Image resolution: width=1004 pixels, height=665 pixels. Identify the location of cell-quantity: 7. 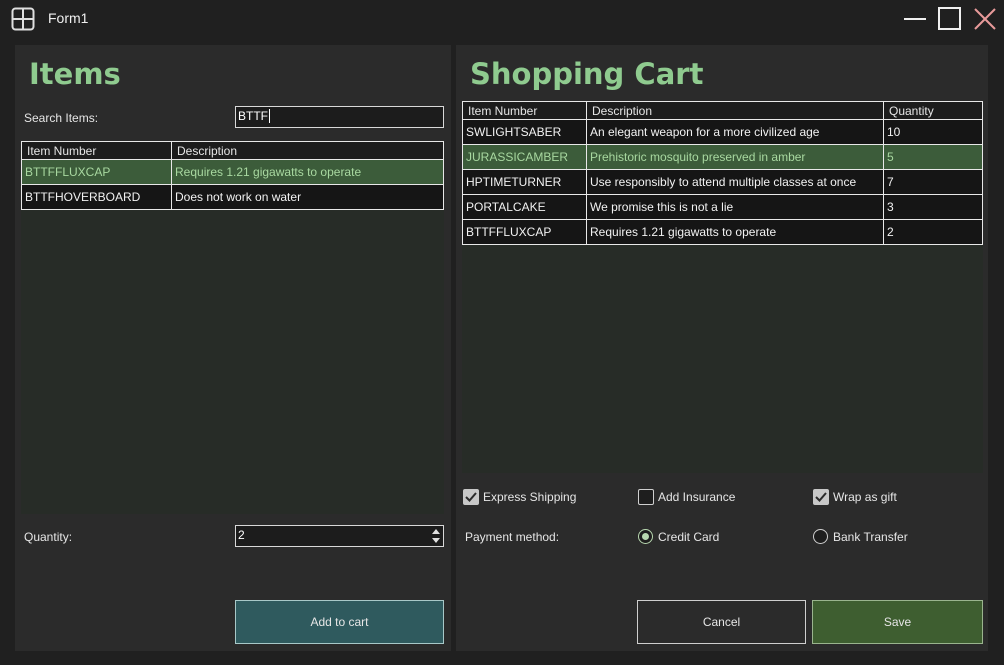
(933, 182).